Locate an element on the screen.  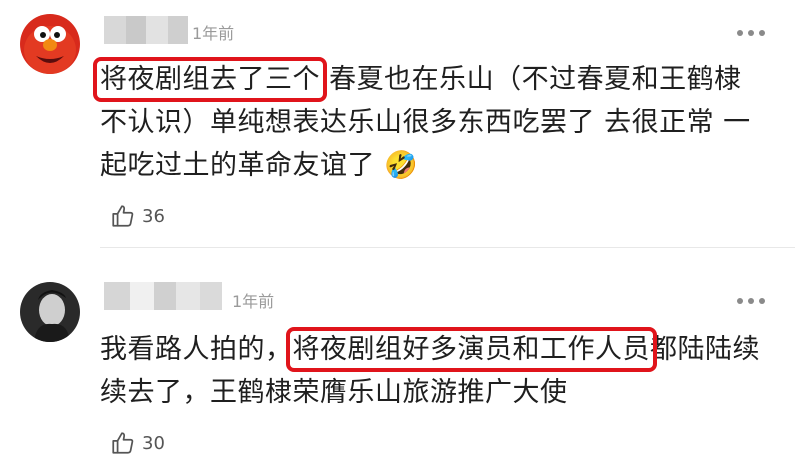
highlighted-phrase: 将夜剧组去了三个 is located at coordinates (210, 79).